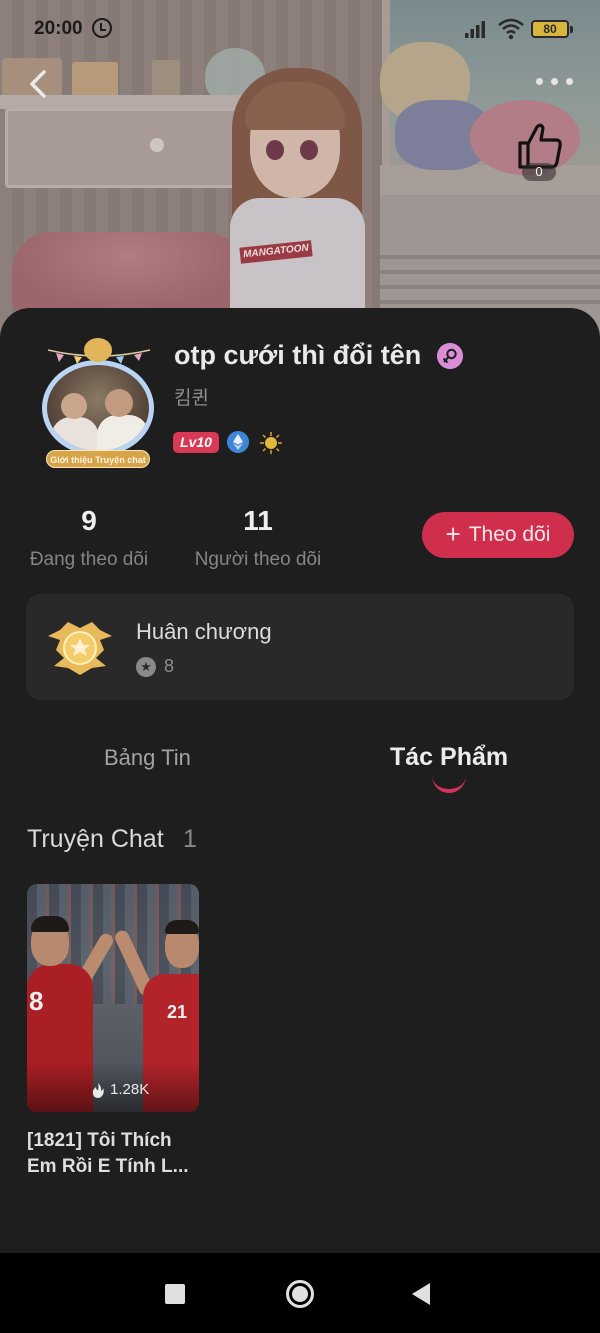  What do you see at coordinates (449, 757) in the screenshot?
I see `tab-works: Tác Phẩm` at bounding box center [449, 757].